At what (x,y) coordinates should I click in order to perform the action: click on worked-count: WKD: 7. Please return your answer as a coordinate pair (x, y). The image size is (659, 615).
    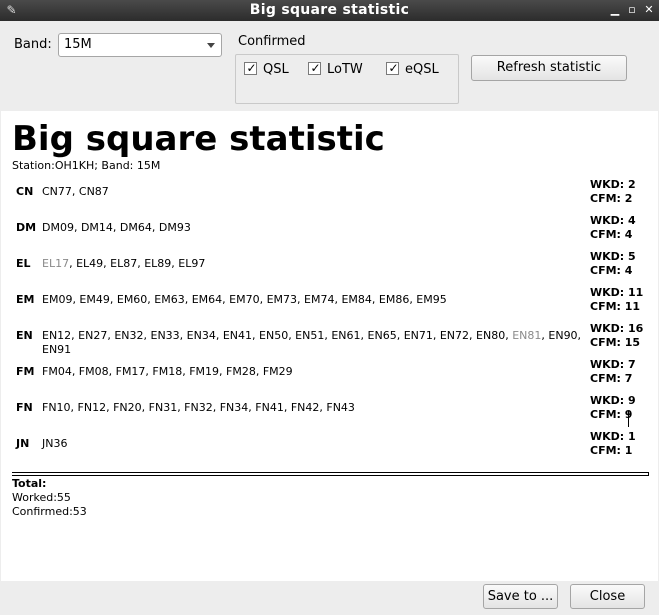
    Looking at the image, I should click on (613, 364).